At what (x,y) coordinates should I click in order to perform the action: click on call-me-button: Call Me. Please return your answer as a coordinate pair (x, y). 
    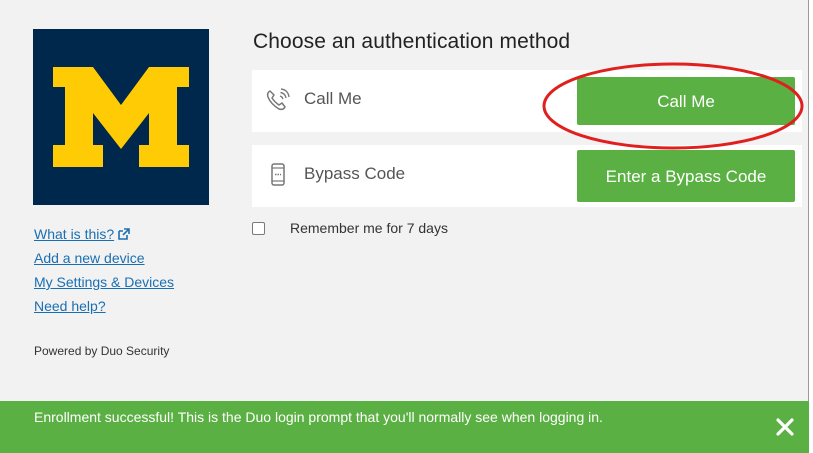
    Looking at the image, I should click on (686, 101).